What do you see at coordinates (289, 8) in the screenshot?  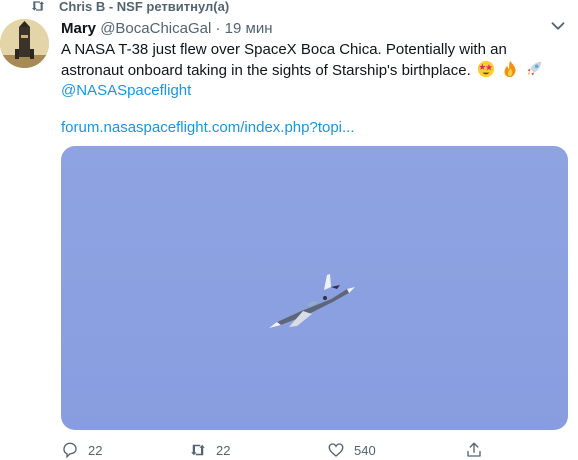 I see `retweet-banner: Chris B - NSF ретвитнул(а)` at bounding box center [289, 8].